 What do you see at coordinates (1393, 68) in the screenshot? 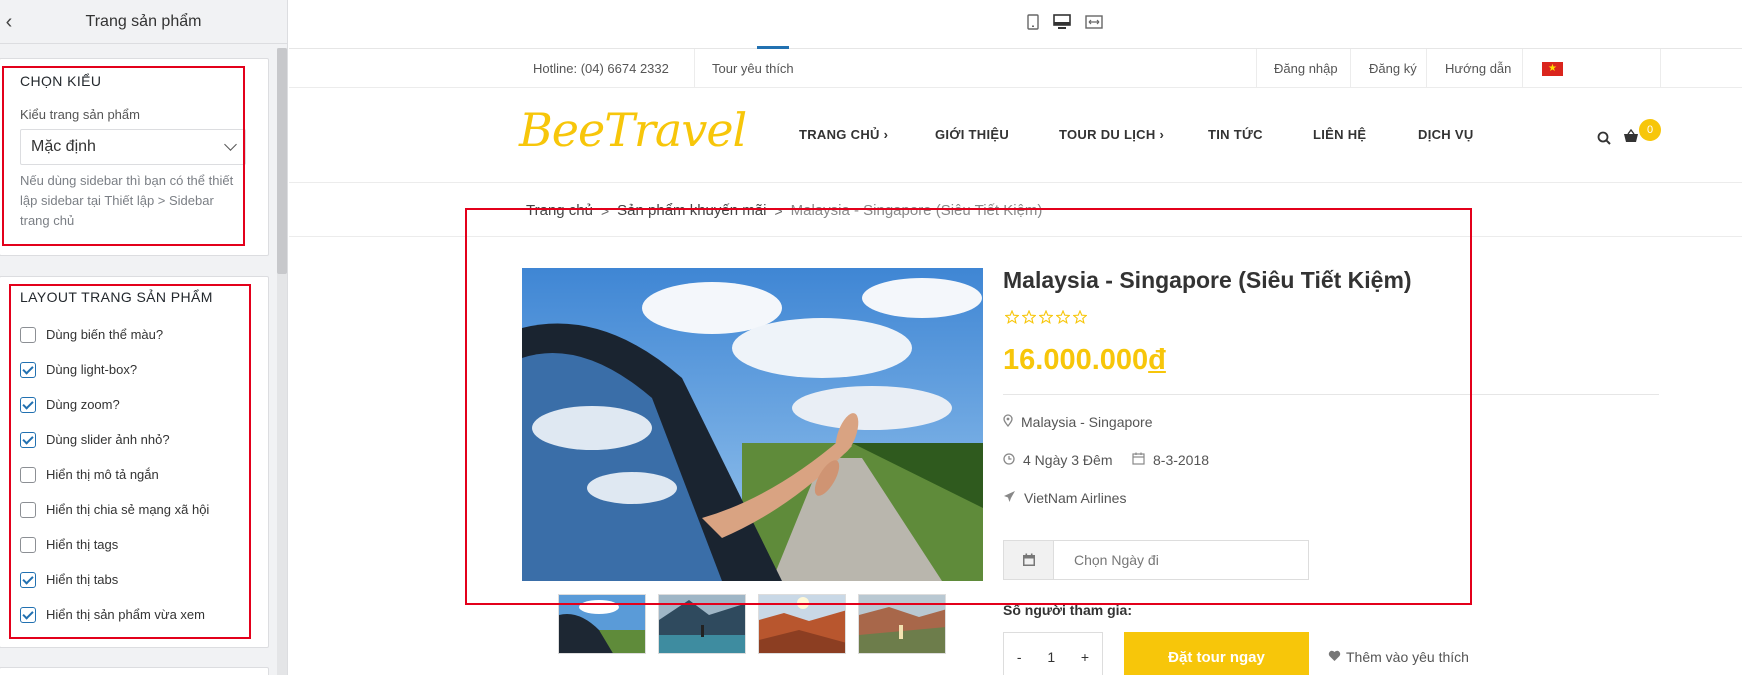
I see `register-link: Đăng ký` at bounding box center [1393, 68].